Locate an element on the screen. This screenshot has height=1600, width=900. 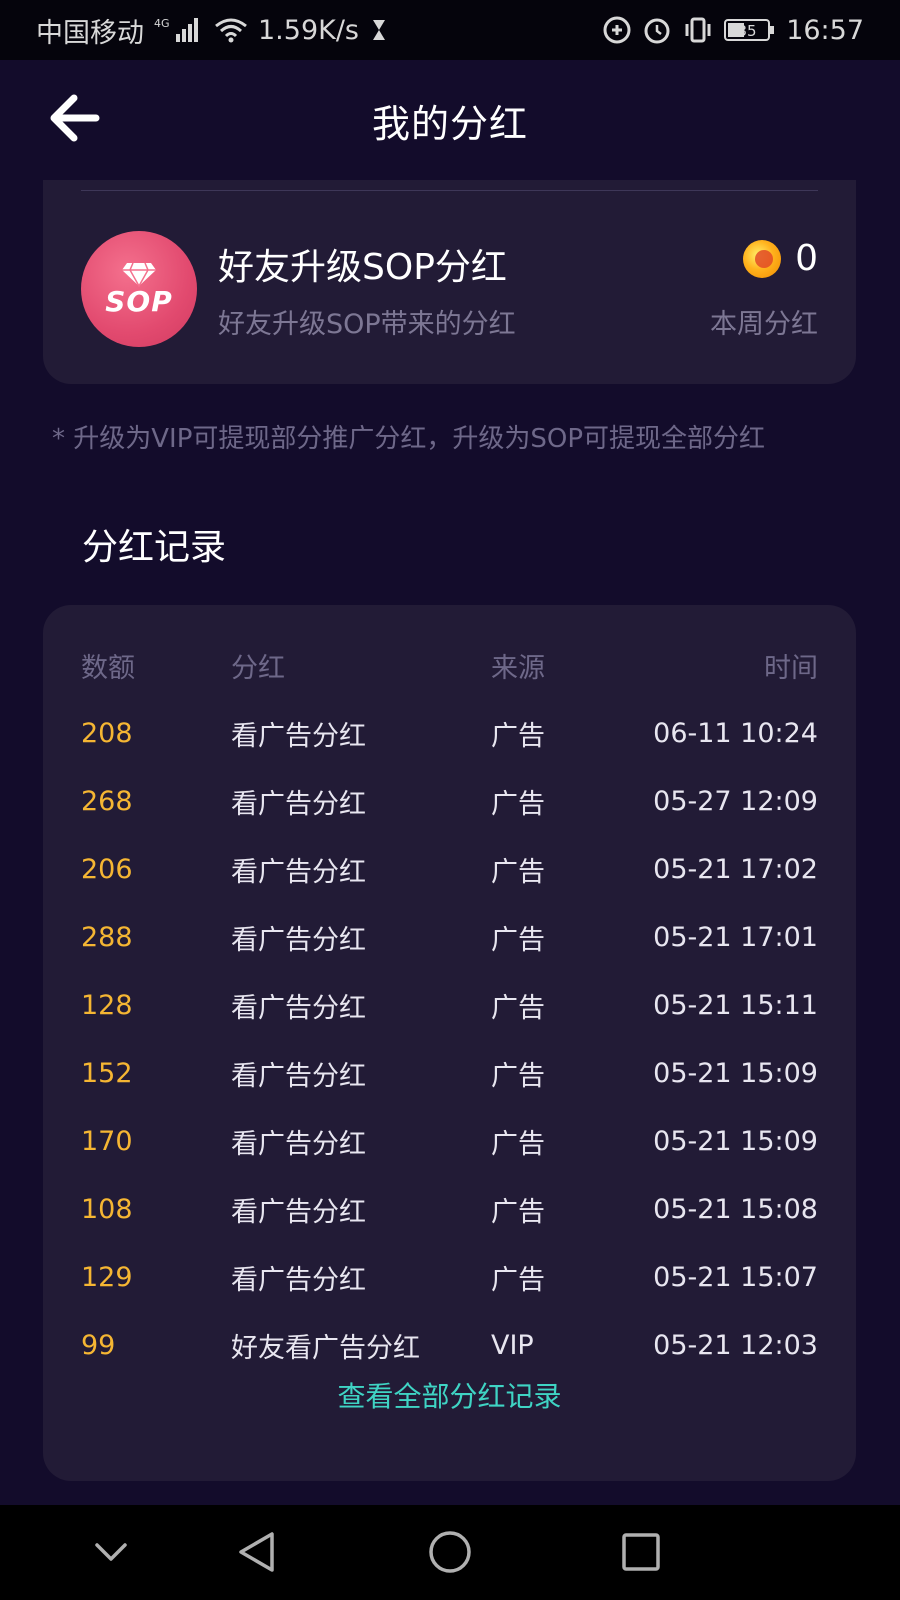
clock: 16:57 is located at coordinates (825, 30).